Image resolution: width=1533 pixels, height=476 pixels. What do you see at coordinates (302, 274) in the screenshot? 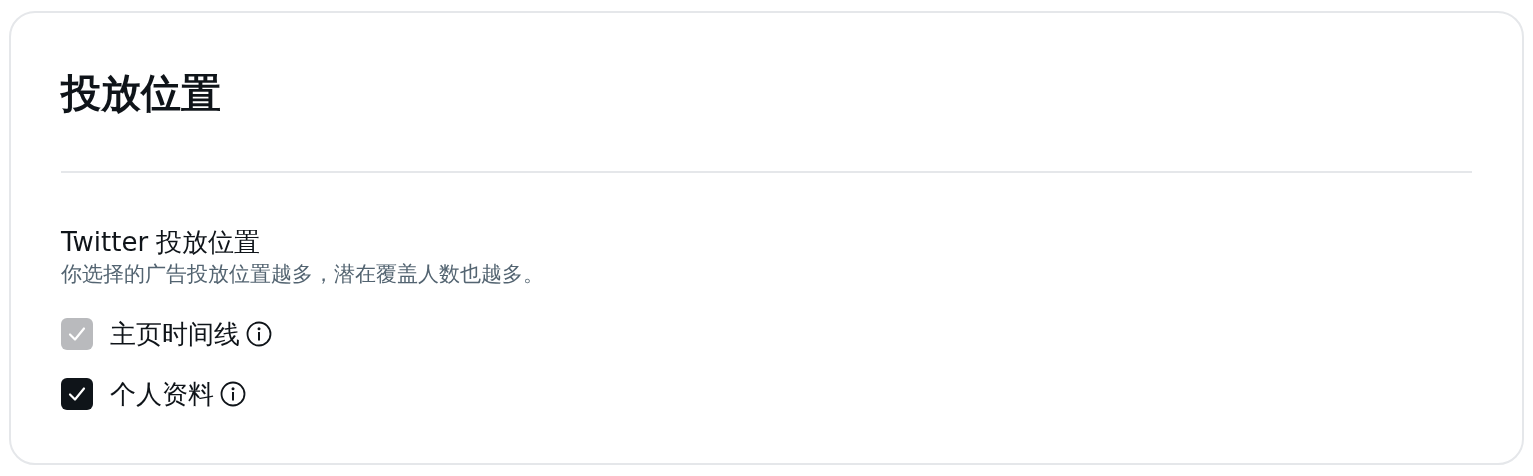
I see `section-description: 你选择的广告投放位置越多，潜在覆盖人数也越多。` at bounding box center [302, 274].